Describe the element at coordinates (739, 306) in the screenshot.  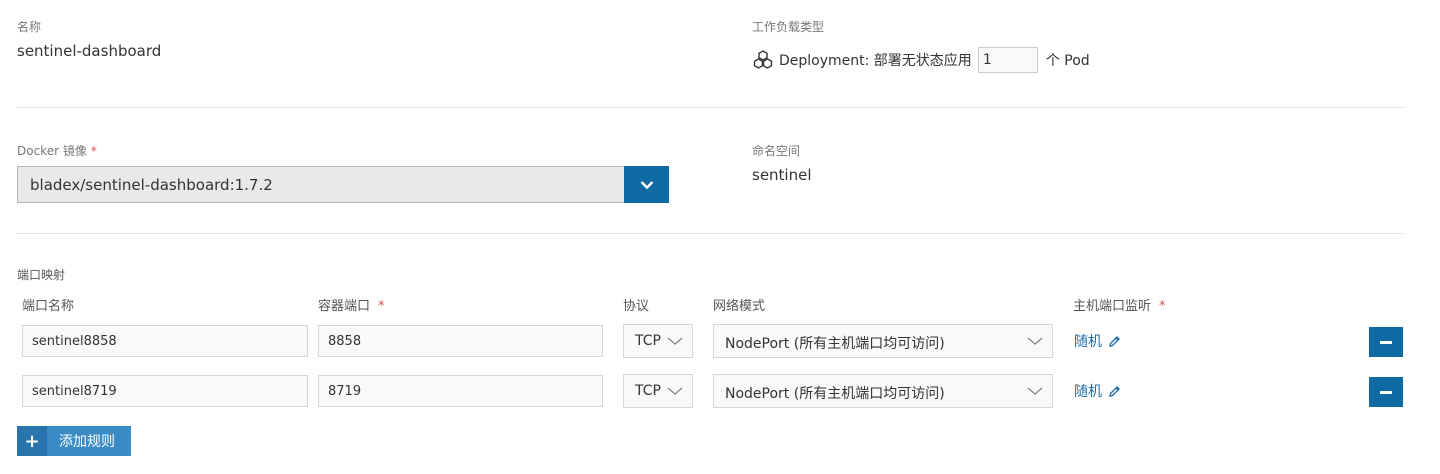
I see `col-header-network-mode: 网络模式` at that location.